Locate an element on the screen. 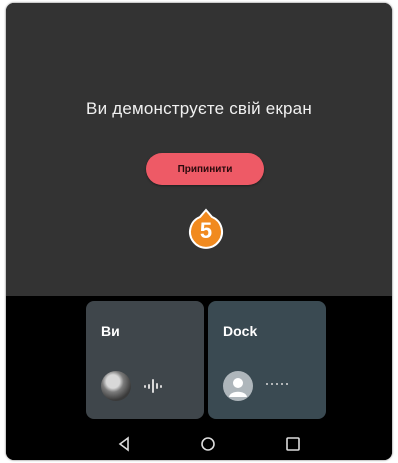 This screenshot has height=463, width=398. screen-share-message: Ви демонструєте свій екран is located at coordinates (199, 108).